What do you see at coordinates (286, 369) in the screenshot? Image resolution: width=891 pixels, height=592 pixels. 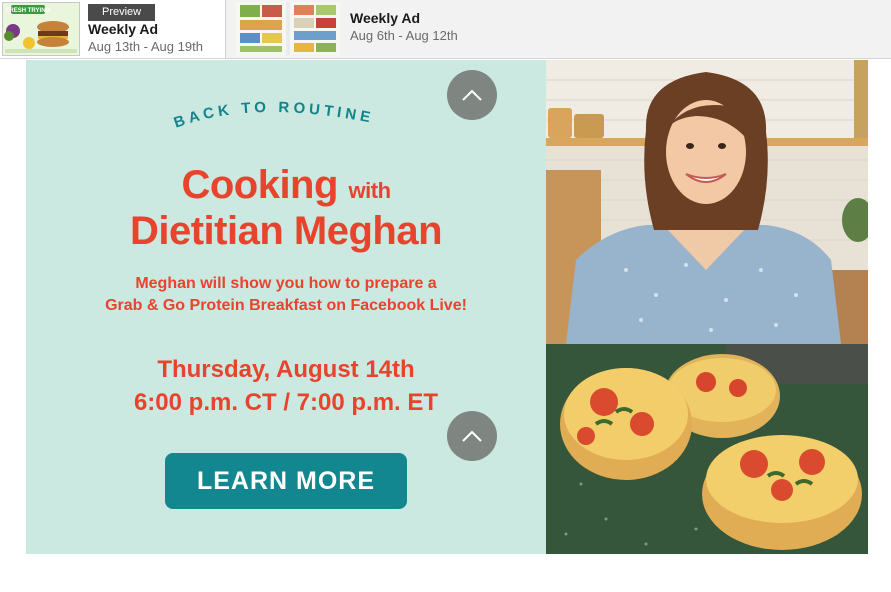 I see `event-date: Thursday, August 14th` at bounding box center [286, 369].